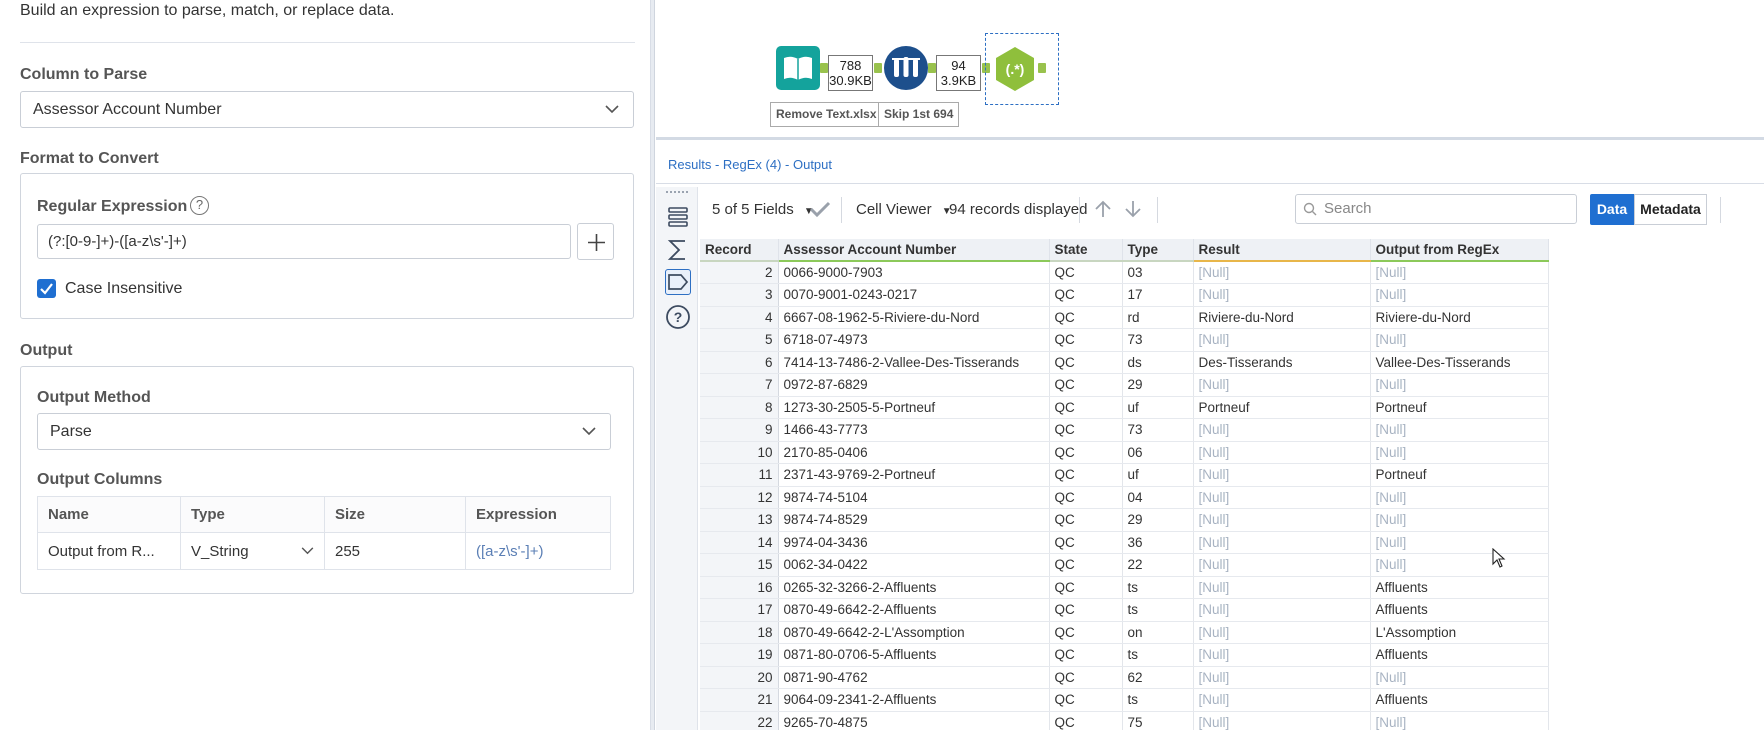 The width and height of the screenshot is (1764, 730). I want to click on arrow-down-icon, so click(1133, 211).